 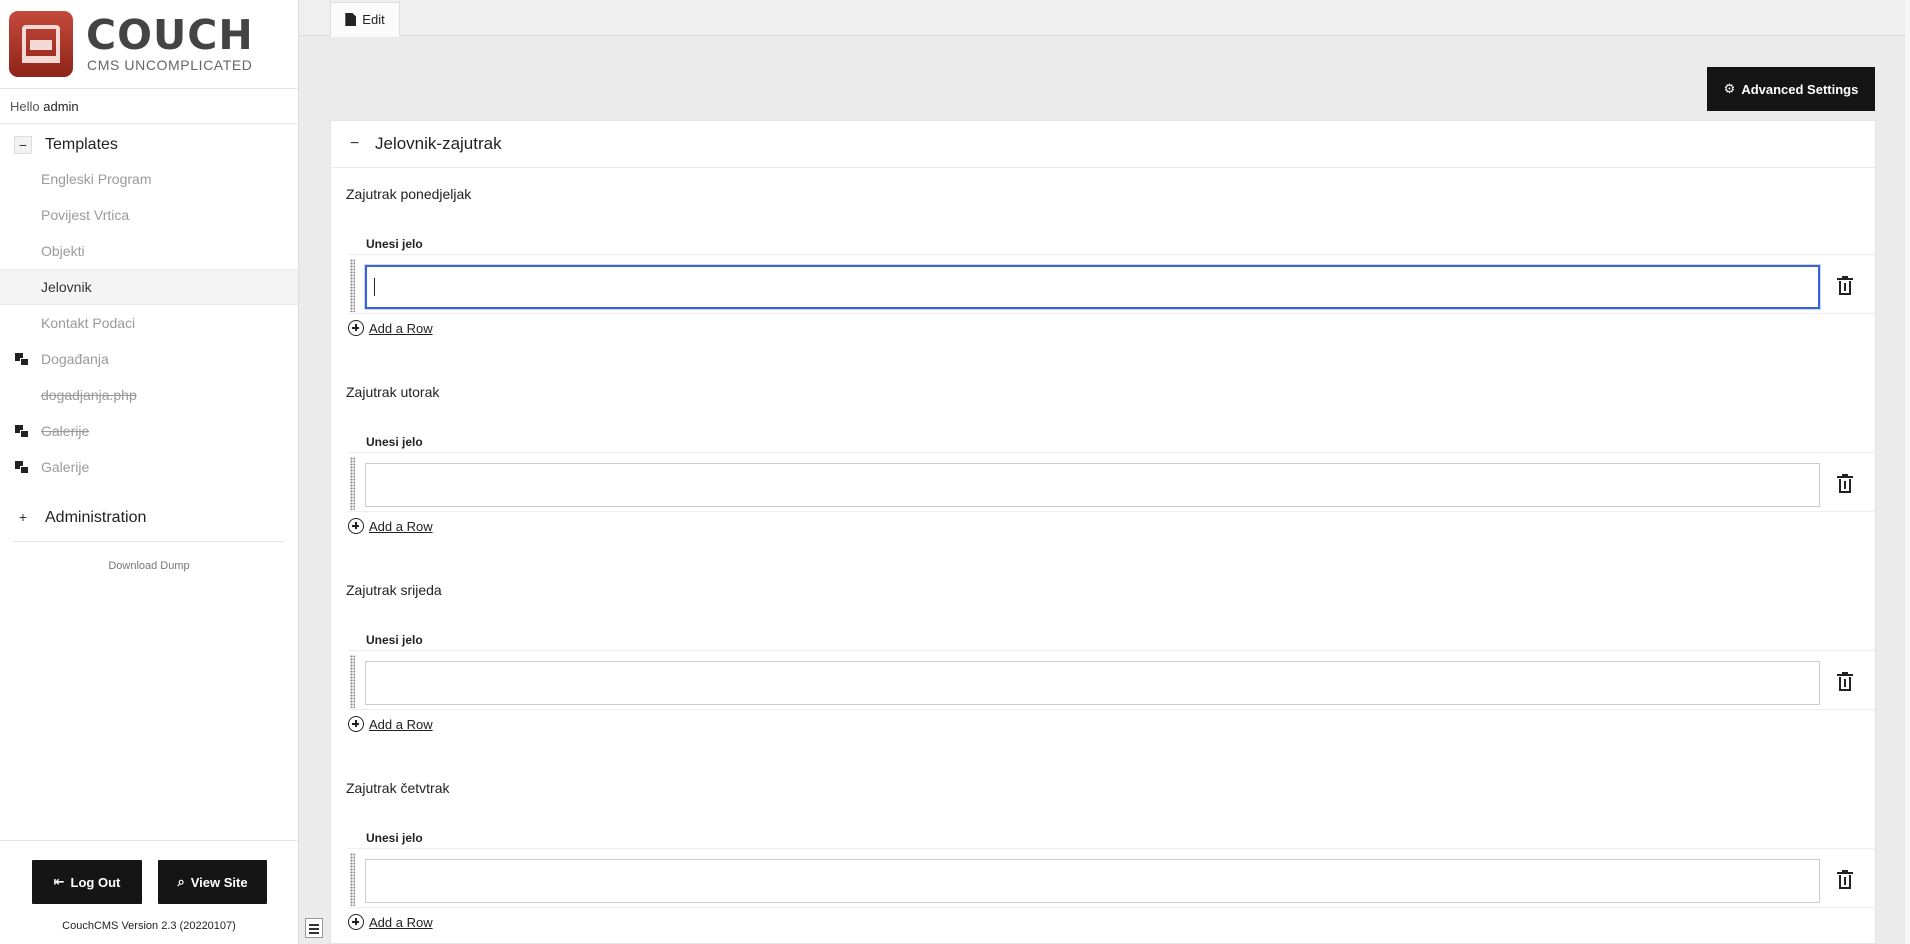 What do you see at coordinates (357, 144) in the screenshot?
I see `panel-collapse-toggle: −` at bounding box center [357, 144].